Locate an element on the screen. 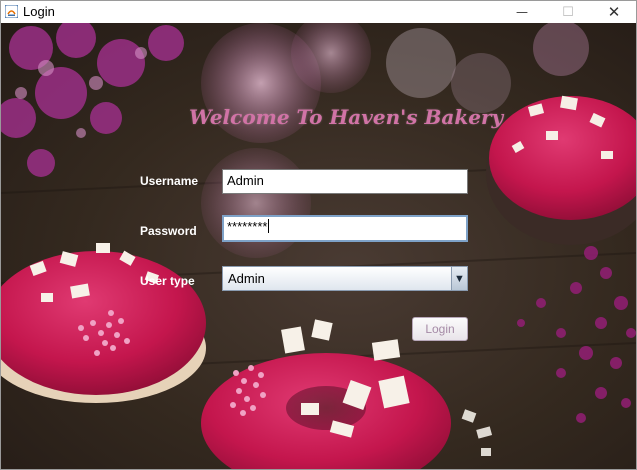  dropdown-arrow-icon: ▼ is located at coordinates (459, 278).